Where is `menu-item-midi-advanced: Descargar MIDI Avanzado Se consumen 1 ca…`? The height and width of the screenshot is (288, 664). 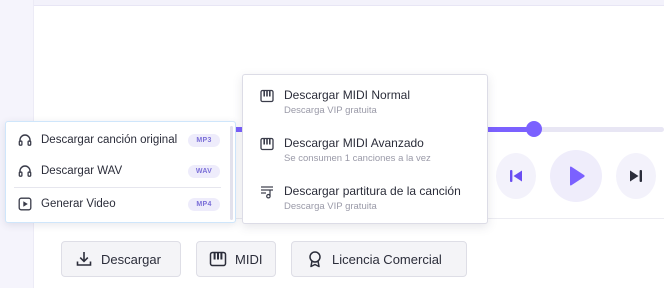
menu-item-midi-advanced: Descargar MIDI Avanzado Se consumen 1 ca… is located at coordinates (366, 143).